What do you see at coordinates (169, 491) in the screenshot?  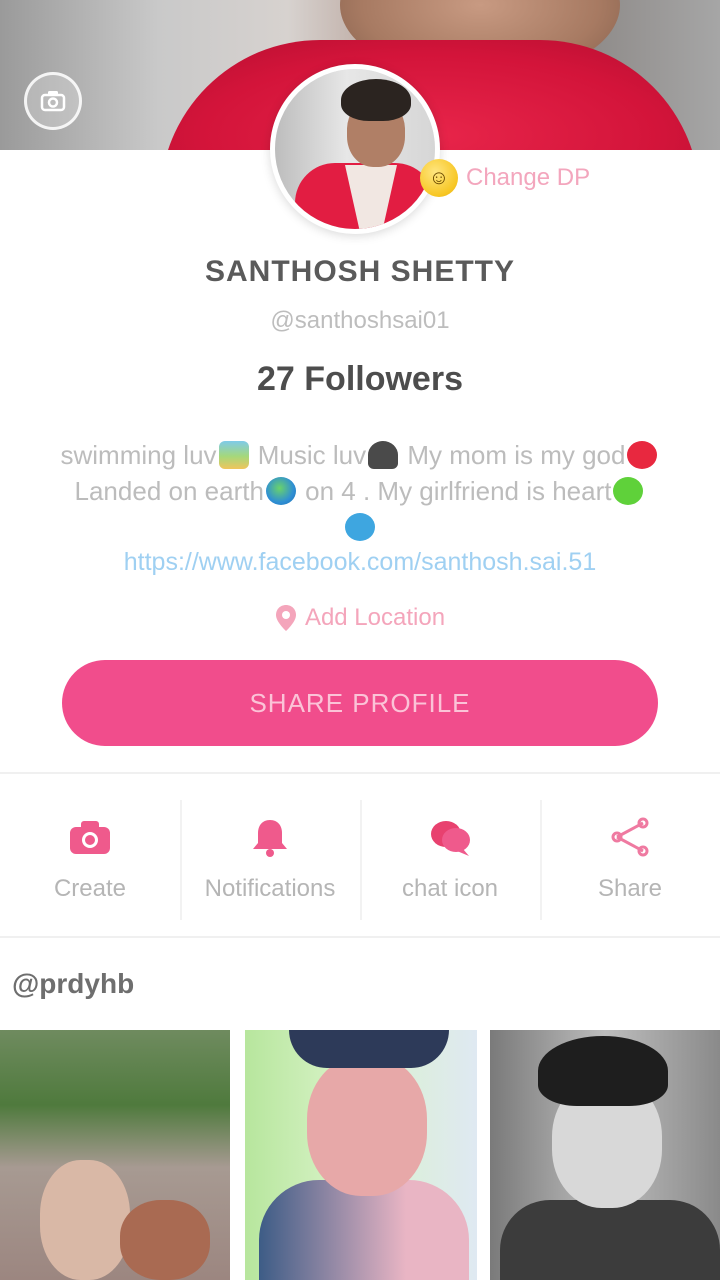 I see `bio-text: Landed on earth` at bounding box center [169, 491].